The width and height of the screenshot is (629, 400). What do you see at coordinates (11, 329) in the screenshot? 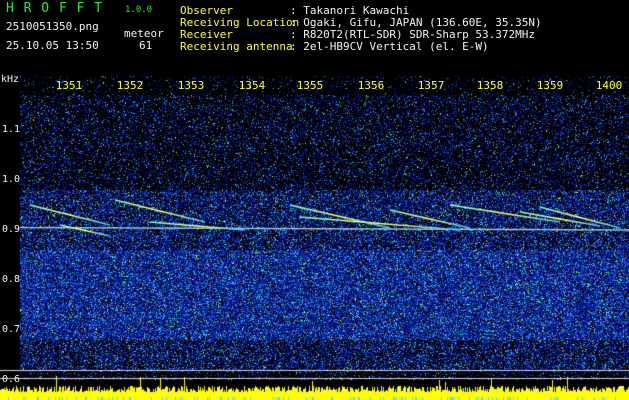
I see `y-tick-0-7: 0.7` at bounding box center [11, 329].